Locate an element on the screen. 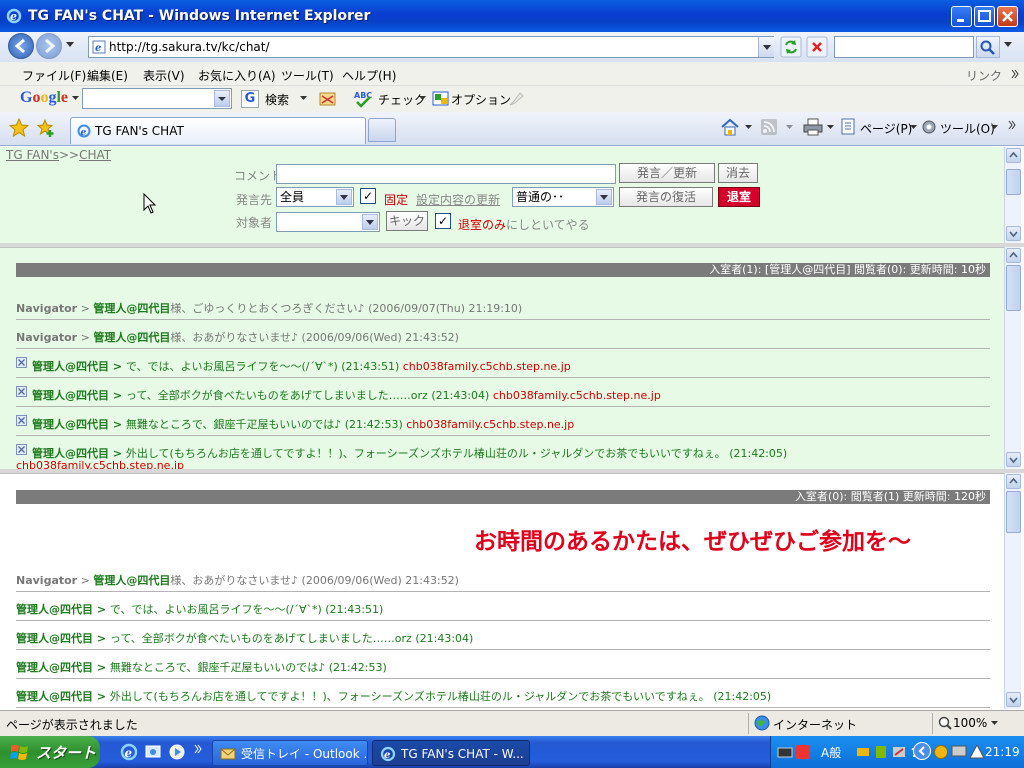  close-button is located at coordinates (1007, 16).